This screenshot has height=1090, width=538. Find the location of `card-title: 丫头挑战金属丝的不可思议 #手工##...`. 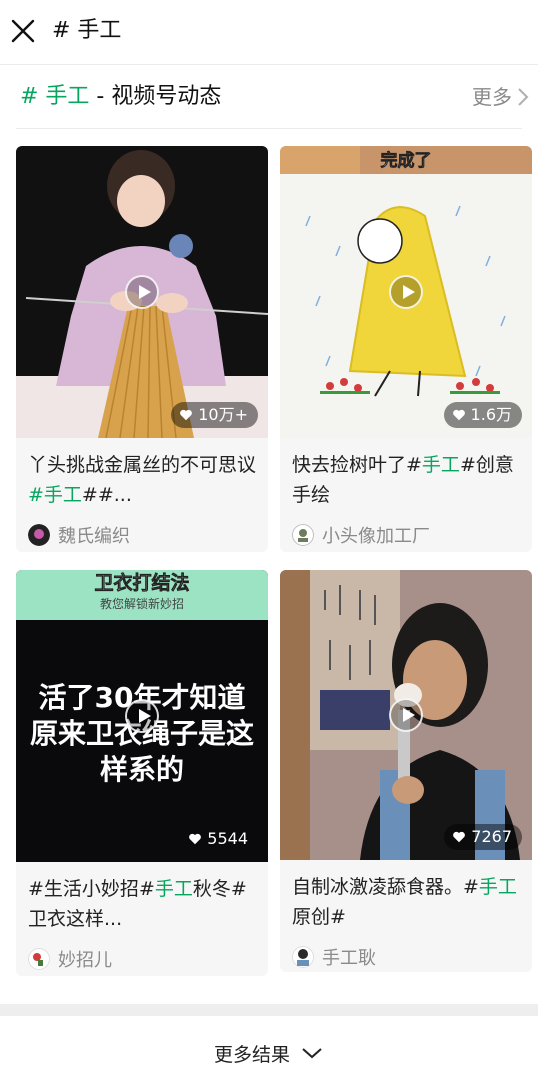

card-title: 丫头挑战金属丝的不可思议 #手工##... is located at coordinates (142, 480).